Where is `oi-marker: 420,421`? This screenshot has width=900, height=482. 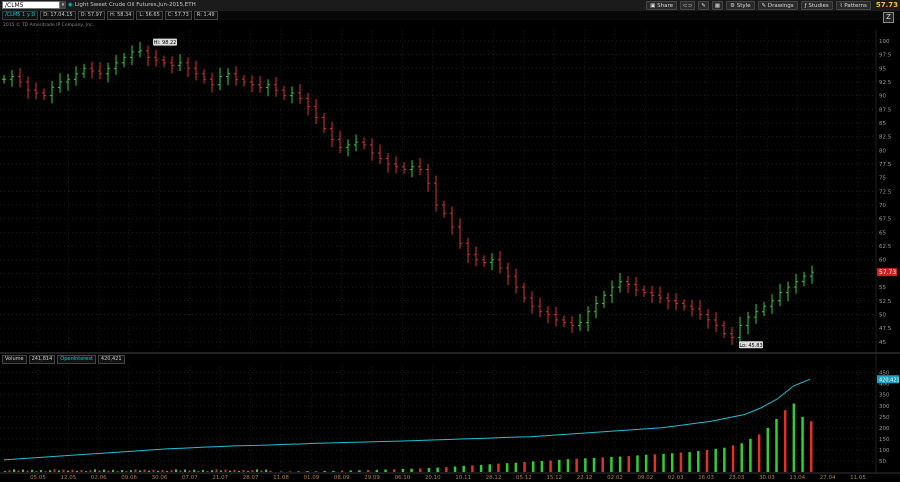
oi-marker: 420,421 is located at coordinates (889, 380).